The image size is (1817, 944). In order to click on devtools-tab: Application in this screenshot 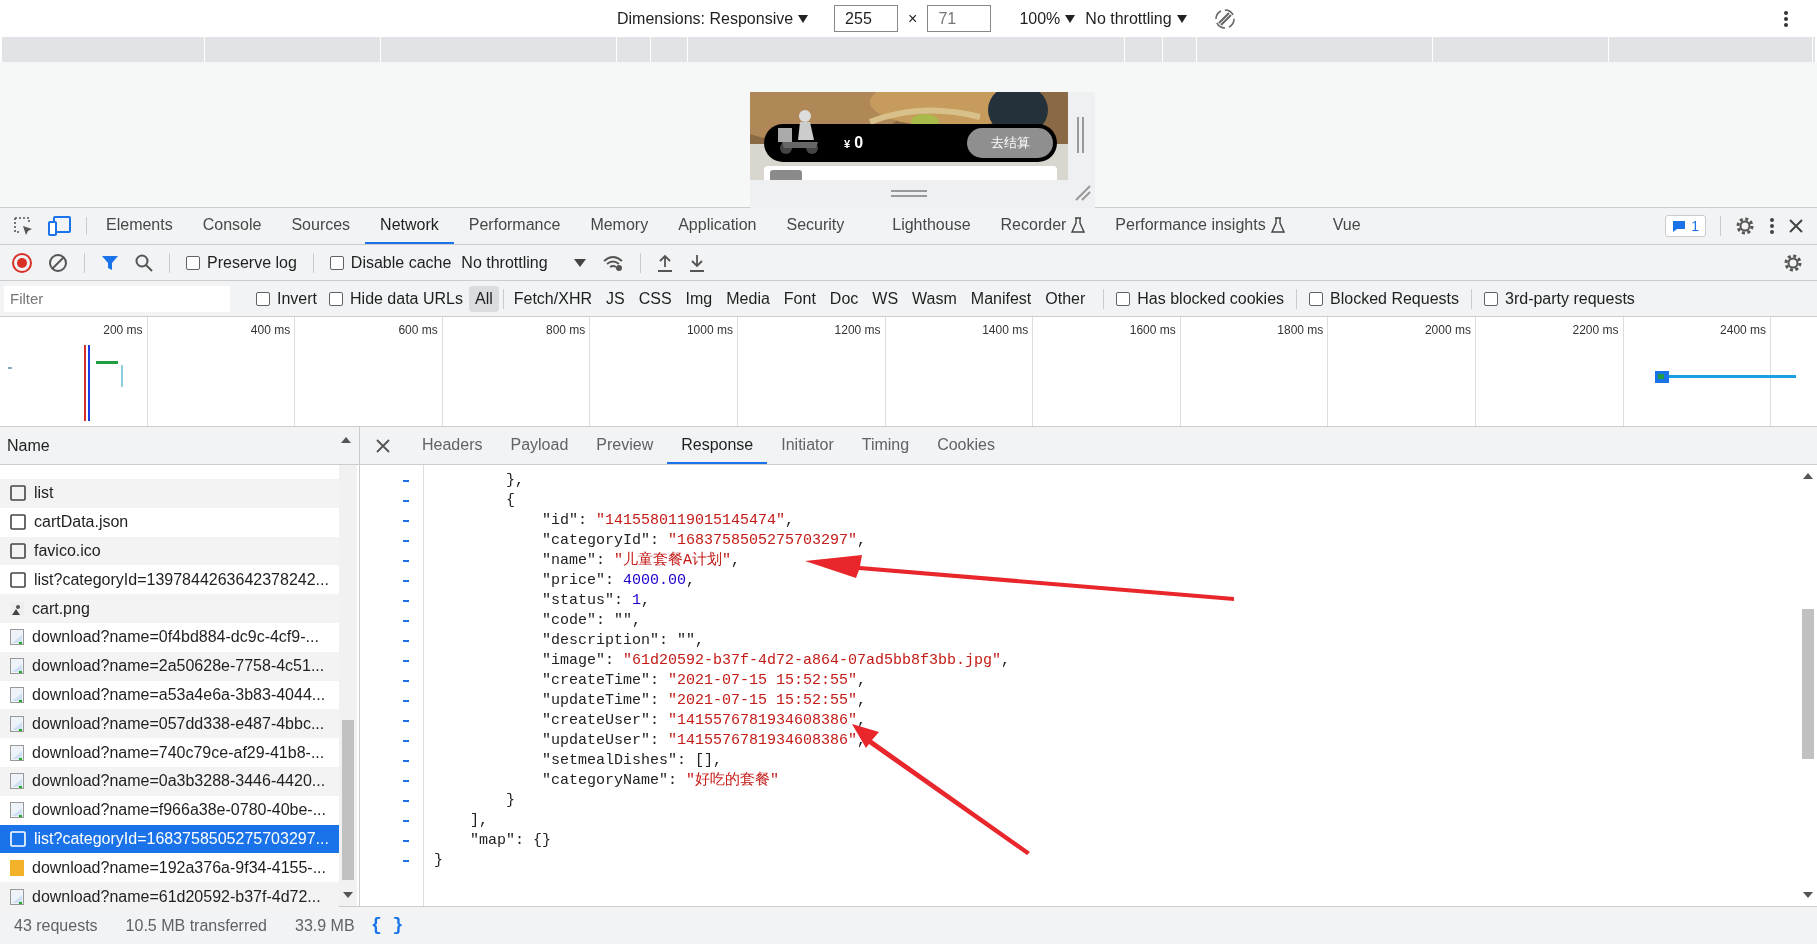, I will do `click(717, 226)`.